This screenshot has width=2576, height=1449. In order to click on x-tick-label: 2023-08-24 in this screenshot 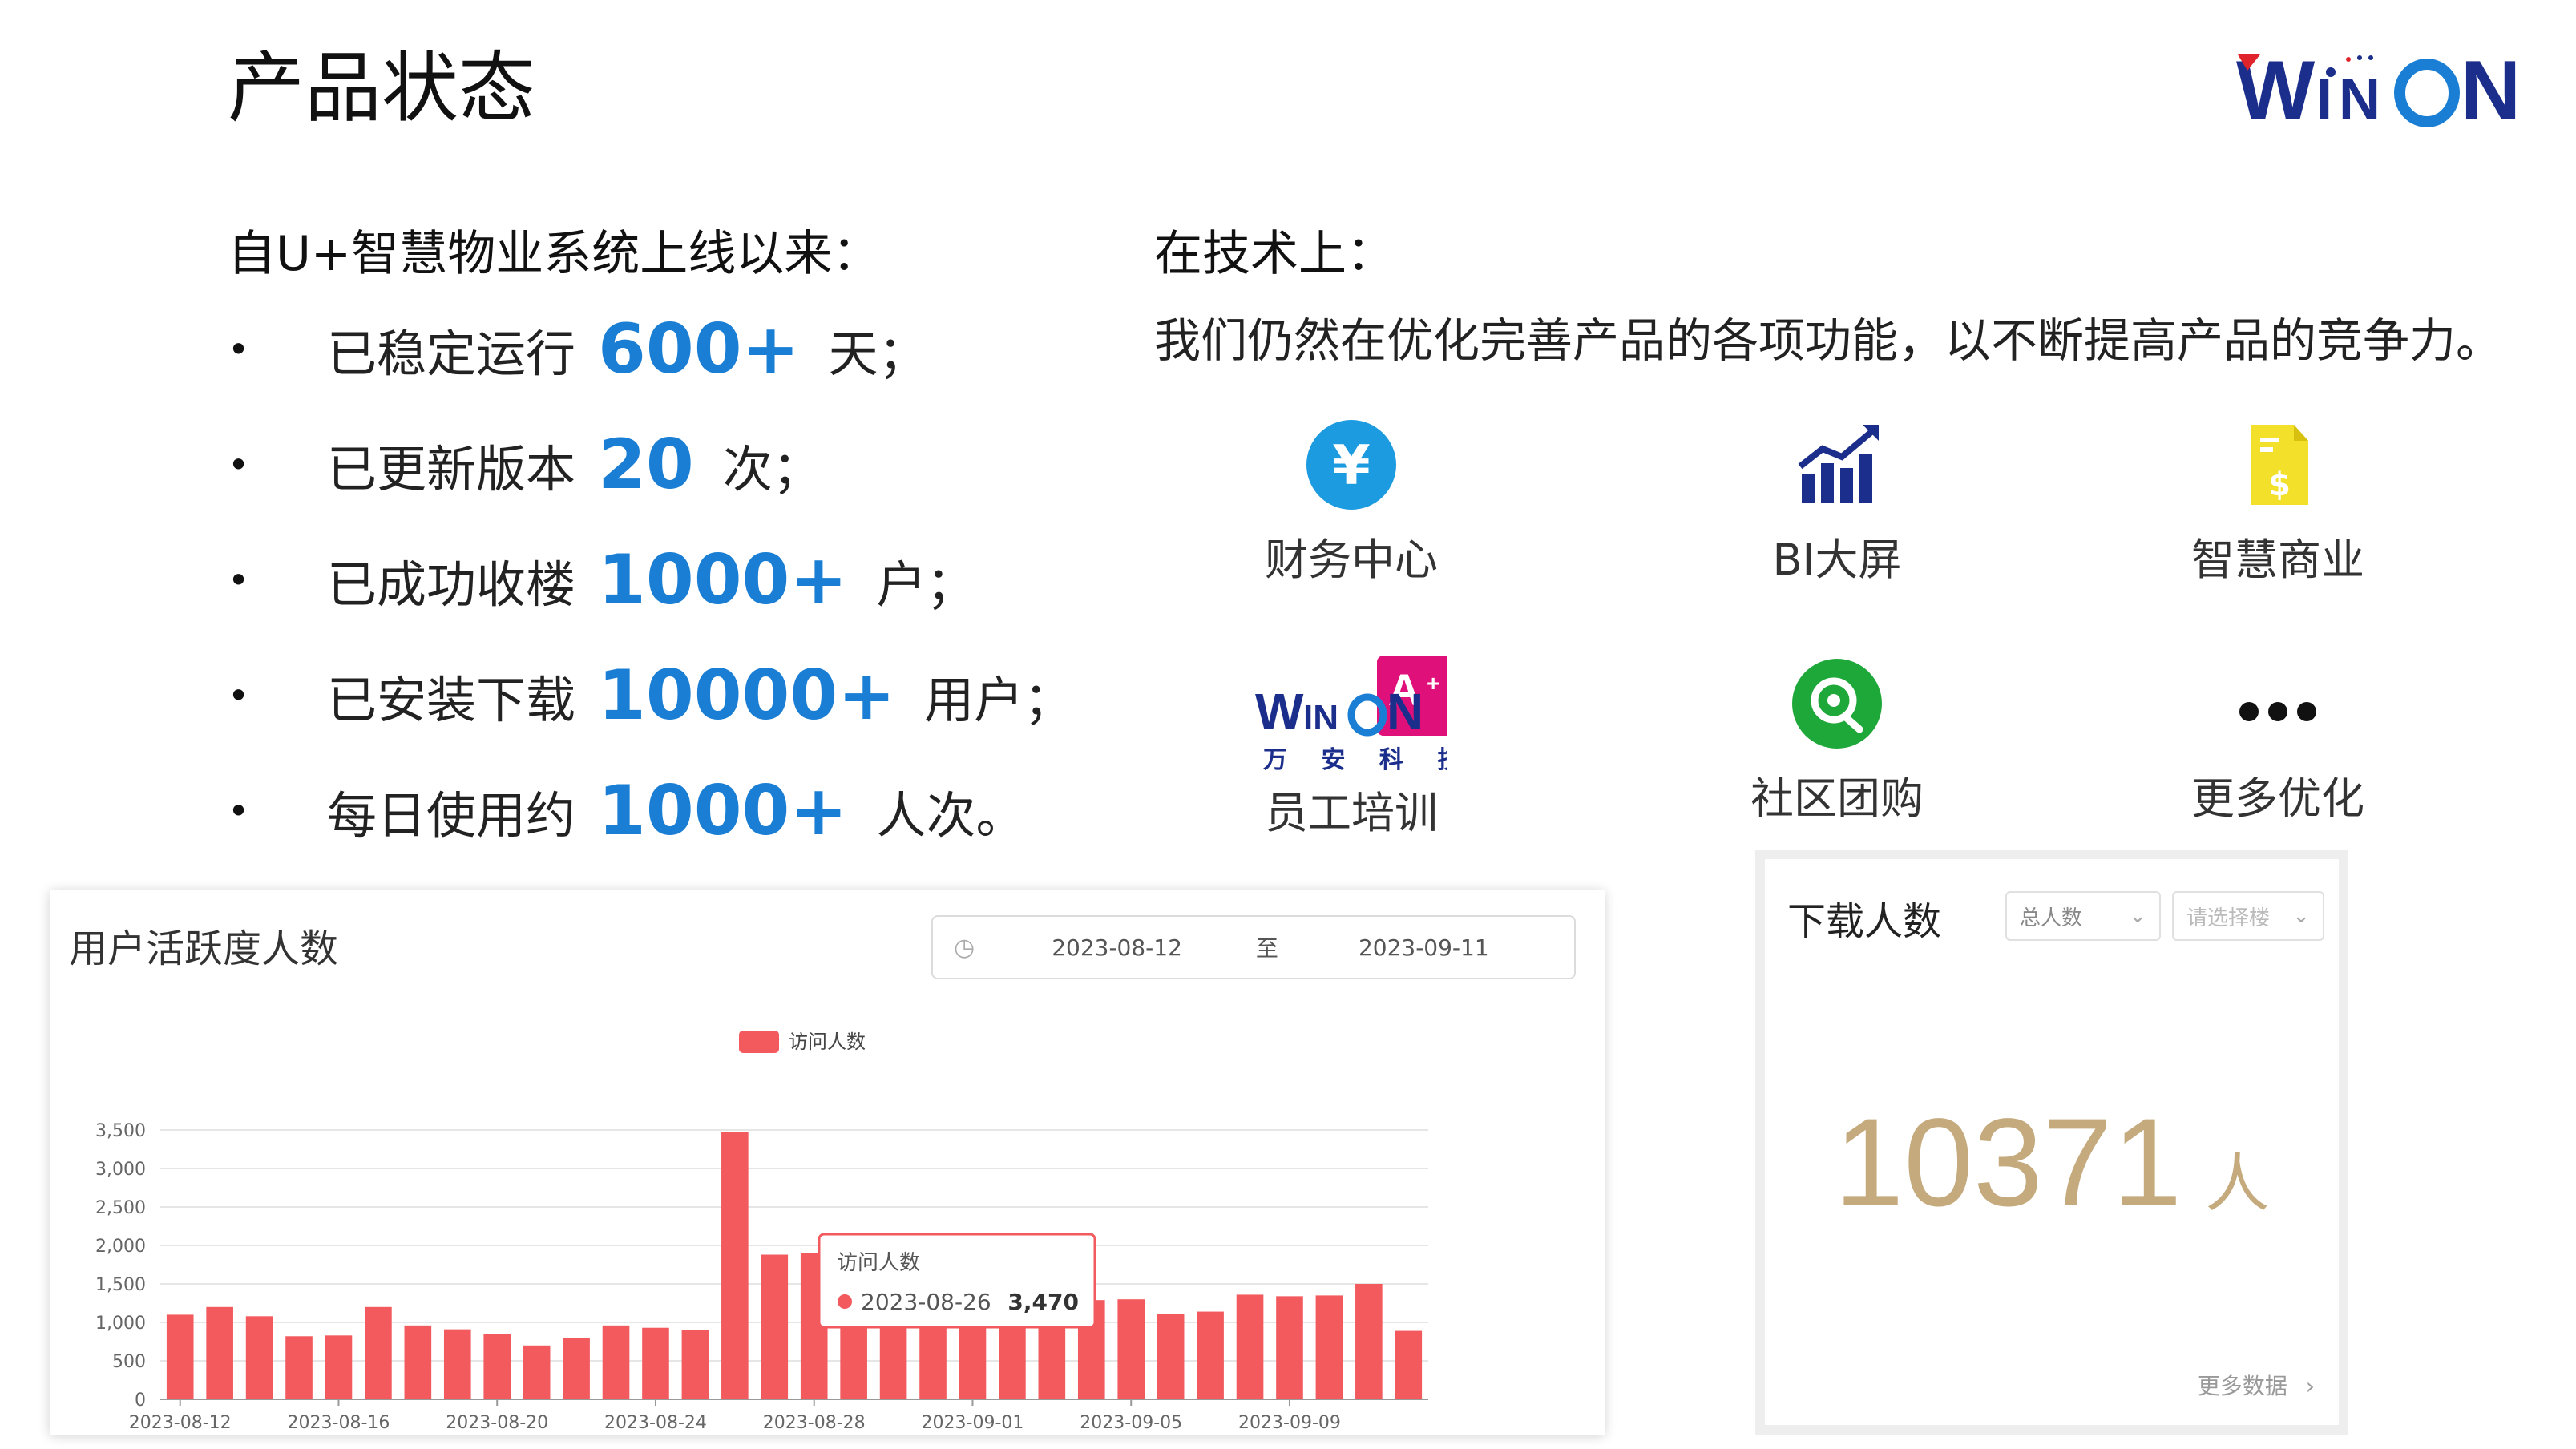, I will do `click(656, 1423)`.